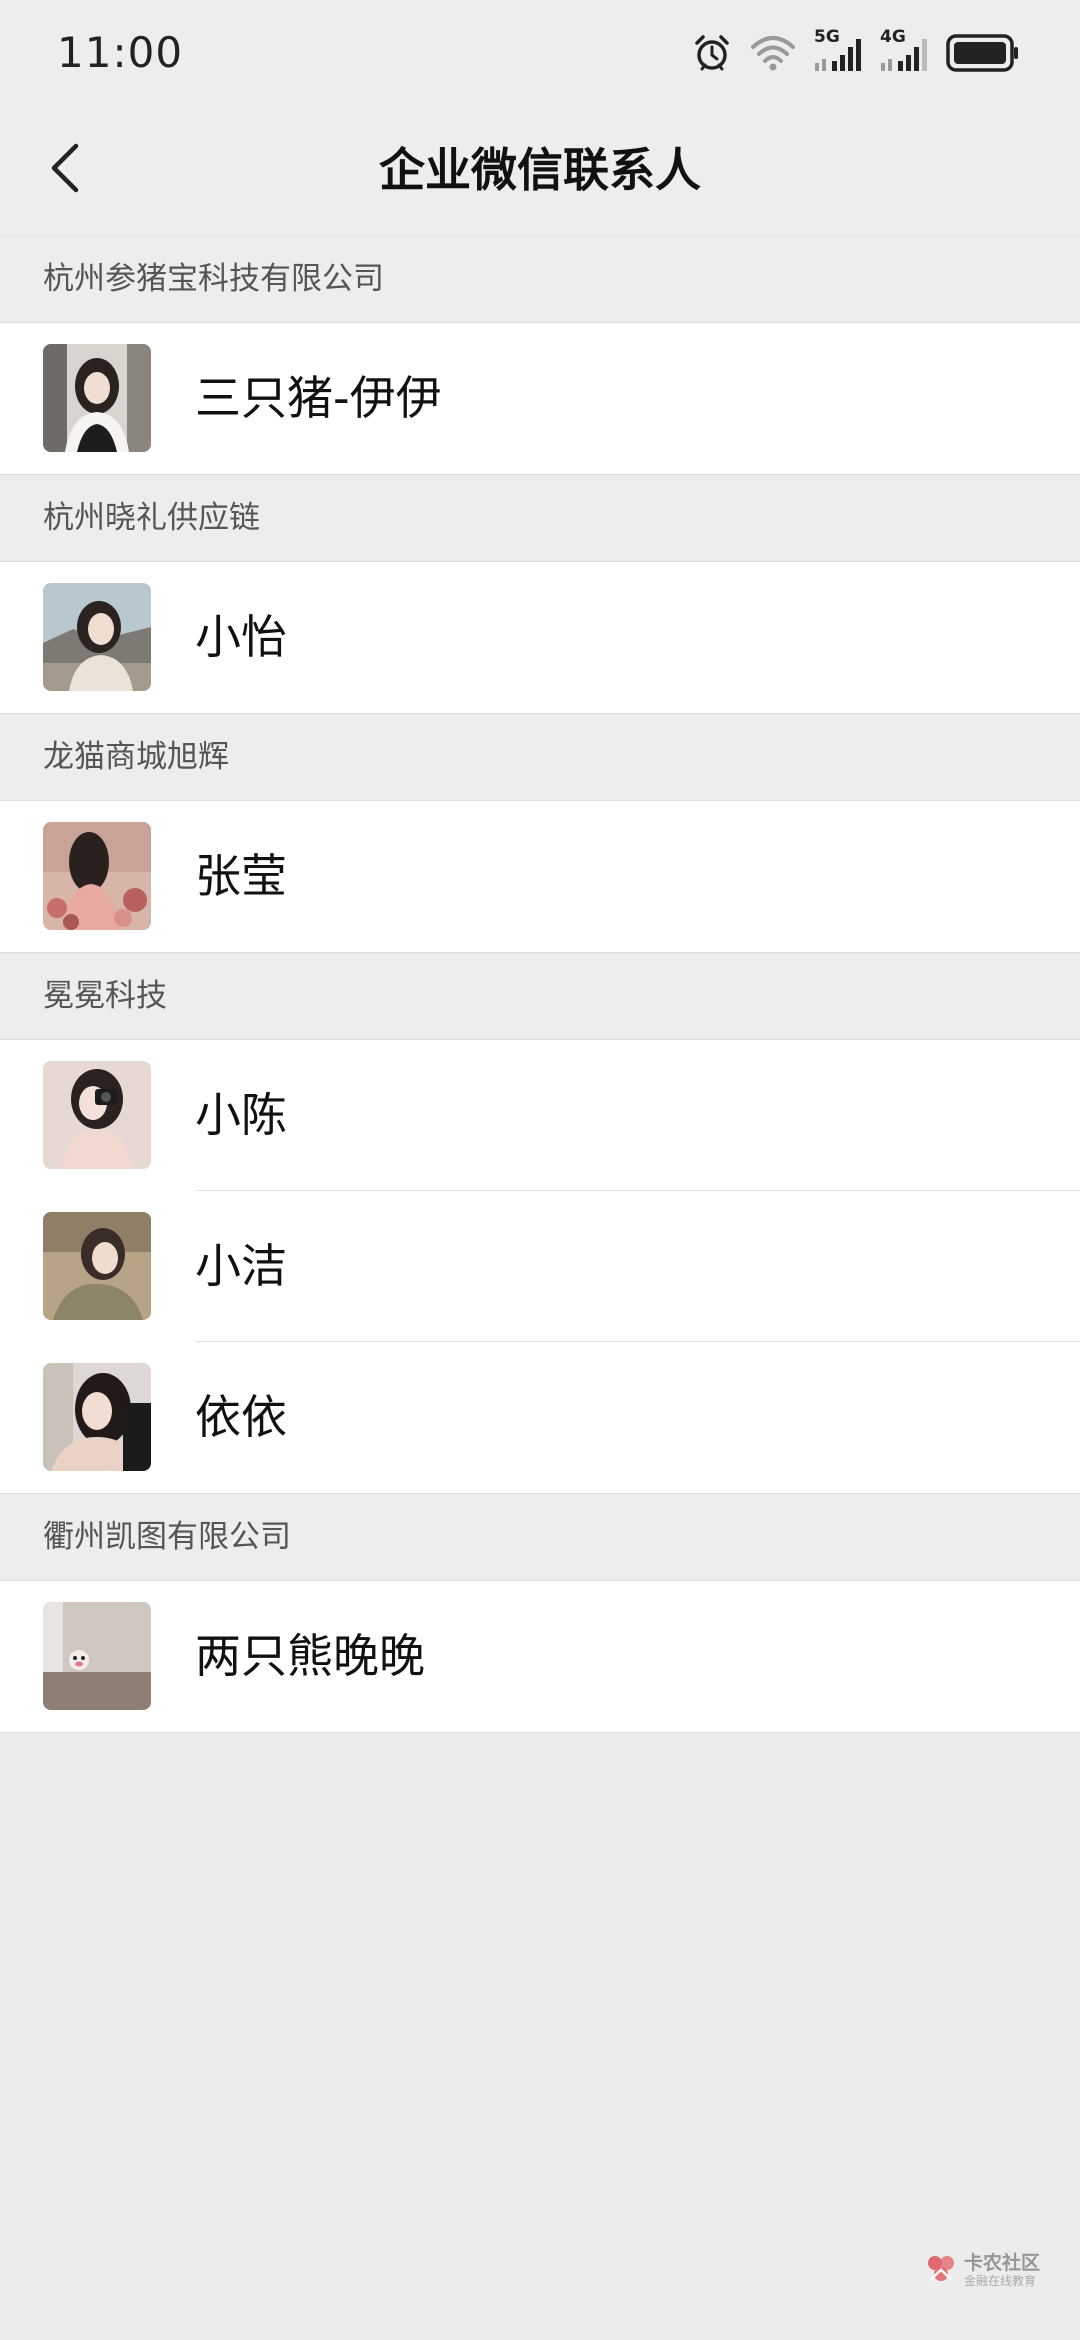 The image size is (1080, 2340). Describe the element at coordinates (241, 1115) in the screenshot. I see `contact-name: 小陈` at that location.